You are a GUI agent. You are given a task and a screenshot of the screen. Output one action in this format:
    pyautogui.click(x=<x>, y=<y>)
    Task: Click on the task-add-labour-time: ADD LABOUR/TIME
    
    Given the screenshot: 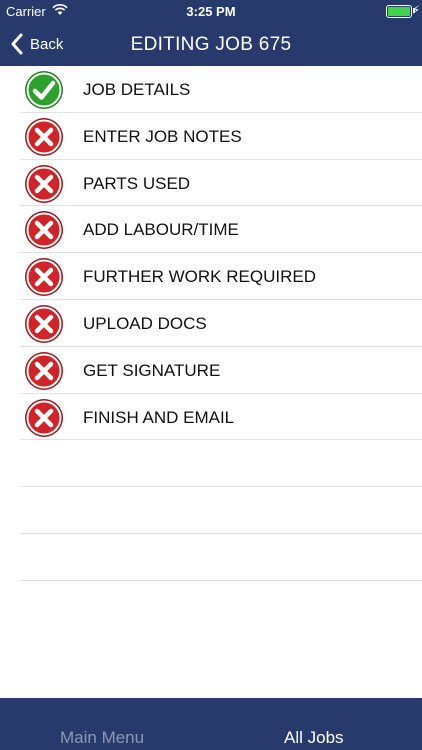 What is the action you would take?
    pyautogui.click(x=211, y=229)
    